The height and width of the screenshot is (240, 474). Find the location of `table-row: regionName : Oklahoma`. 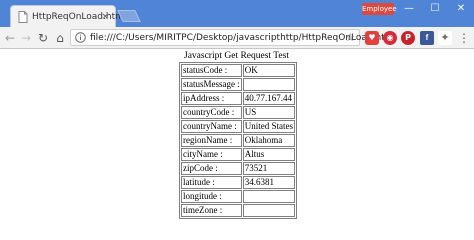

table-row: regionName : Oklahoma is located at coordinates (238, 140).